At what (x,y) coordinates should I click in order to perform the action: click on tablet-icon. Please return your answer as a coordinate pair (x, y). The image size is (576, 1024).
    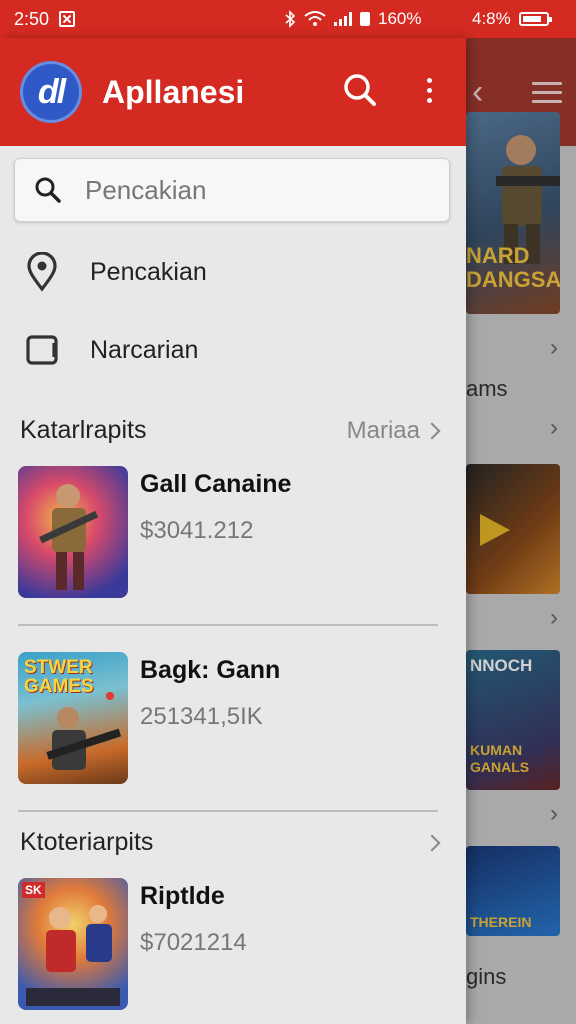
    Looking at the image, I should click on (42, 350).